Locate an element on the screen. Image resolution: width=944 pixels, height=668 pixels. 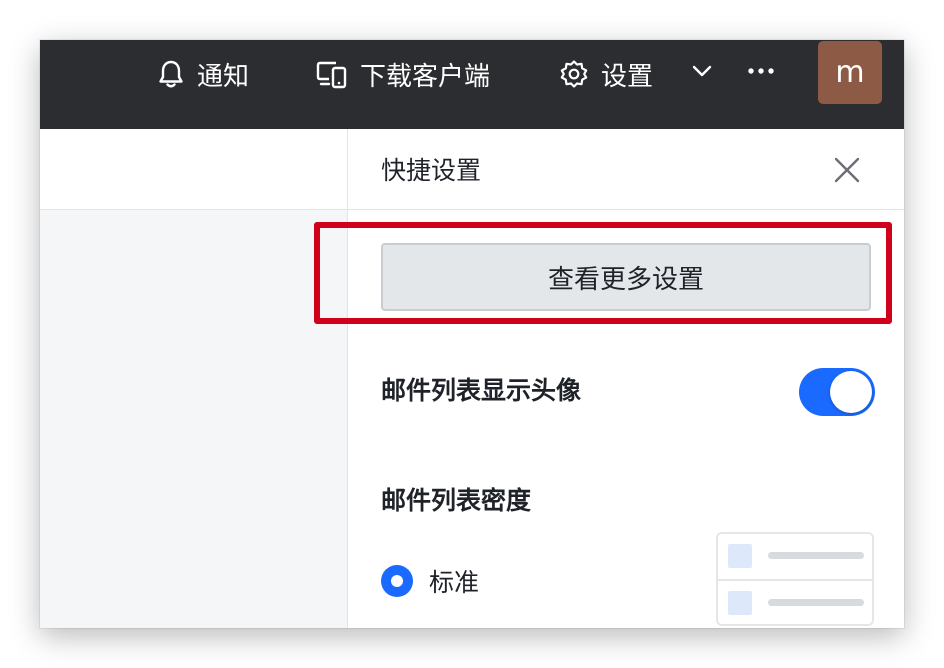
chevron-down-icon is located at coordinates (702, 74).